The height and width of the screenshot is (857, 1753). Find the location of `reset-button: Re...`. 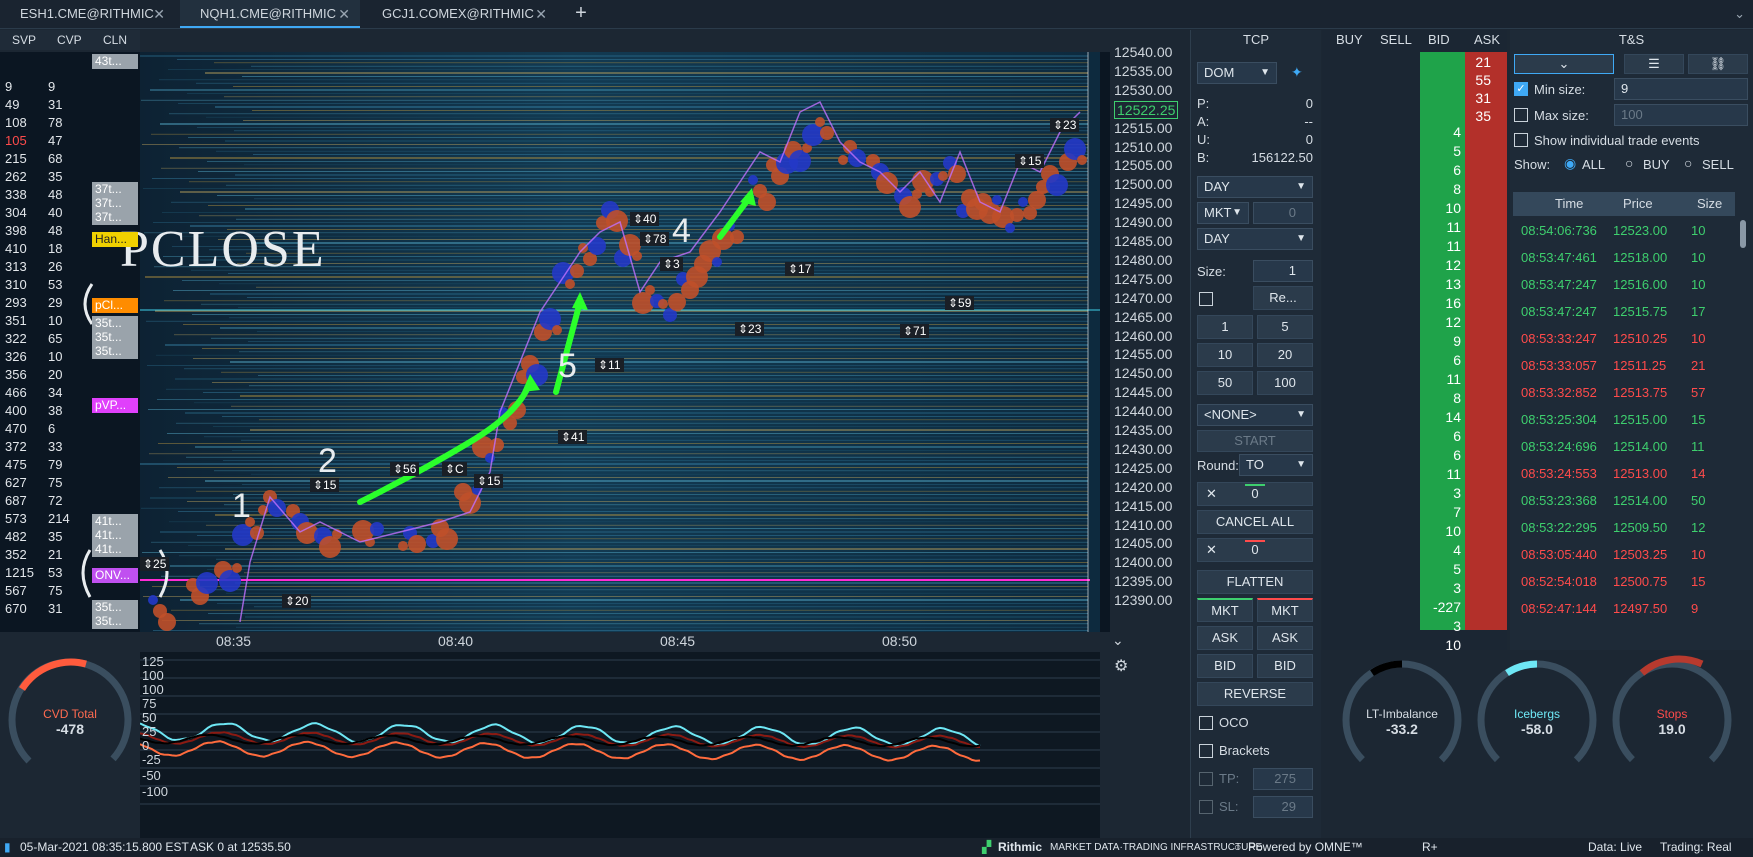

reset-button: Re... is located at coordinates (1283, 298).